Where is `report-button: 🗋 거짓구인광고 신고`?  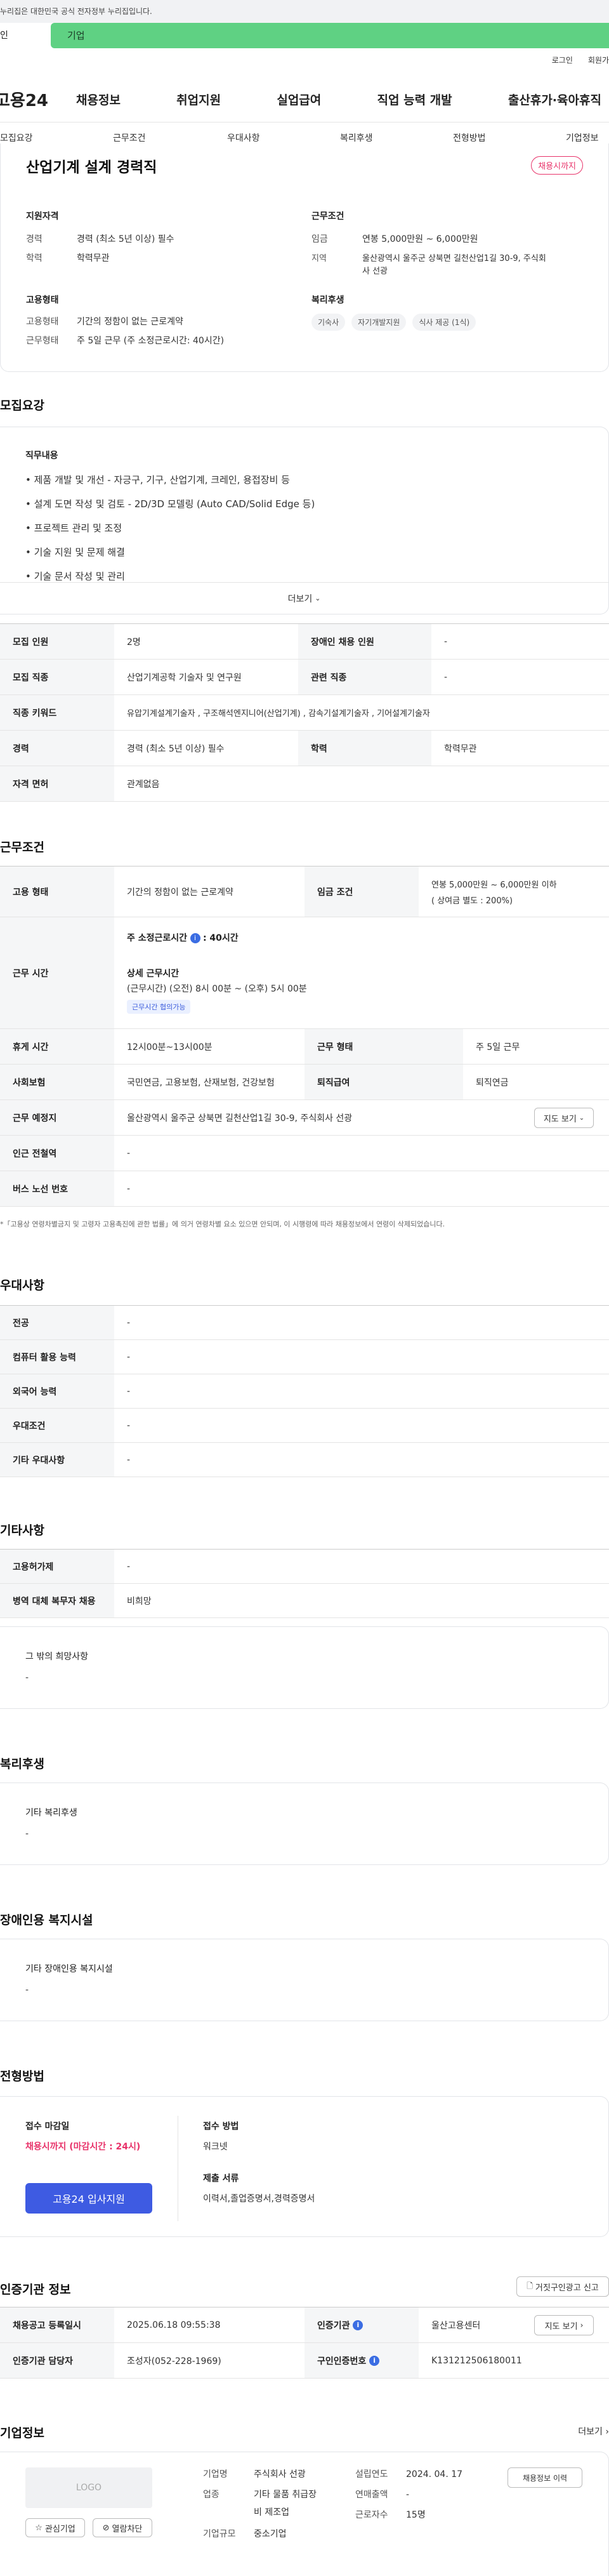
report-button: 🗋 거짓구인광고 신고 is located at coordinates (562, 2286).